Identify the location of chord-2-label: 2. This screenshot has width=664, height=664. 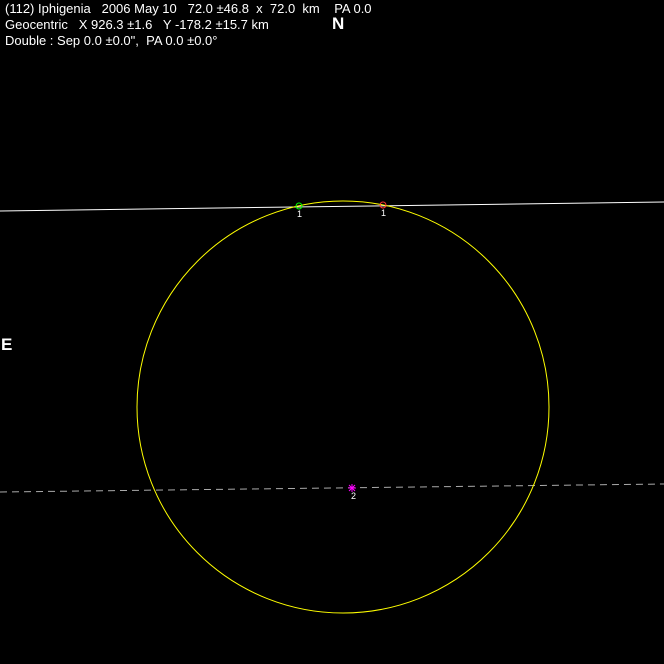
(353, 496).